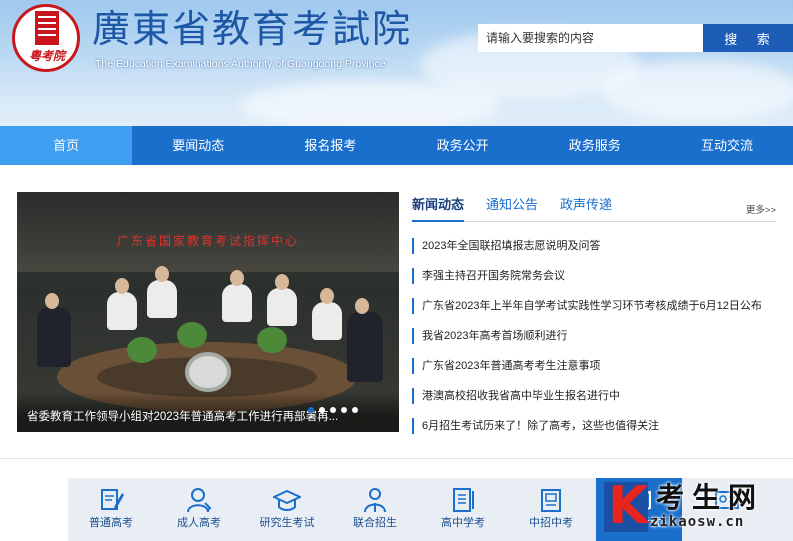  Describe the element at coordinates (463, 523) in the screenshot. I see `quick-link-label: 高中学考` at that location.